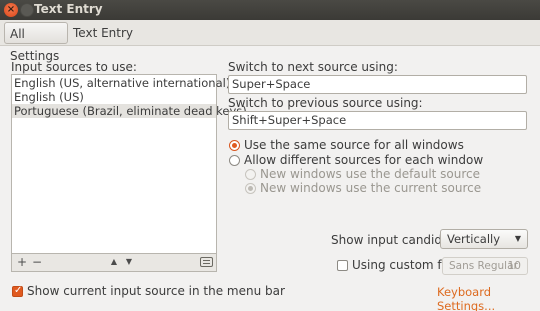 The height and width of the screenshot is (311, 540). Describe the element at coordinates (103, 33) in the screenshot. I see `breadcrumb-current: Text Entry` at that location.